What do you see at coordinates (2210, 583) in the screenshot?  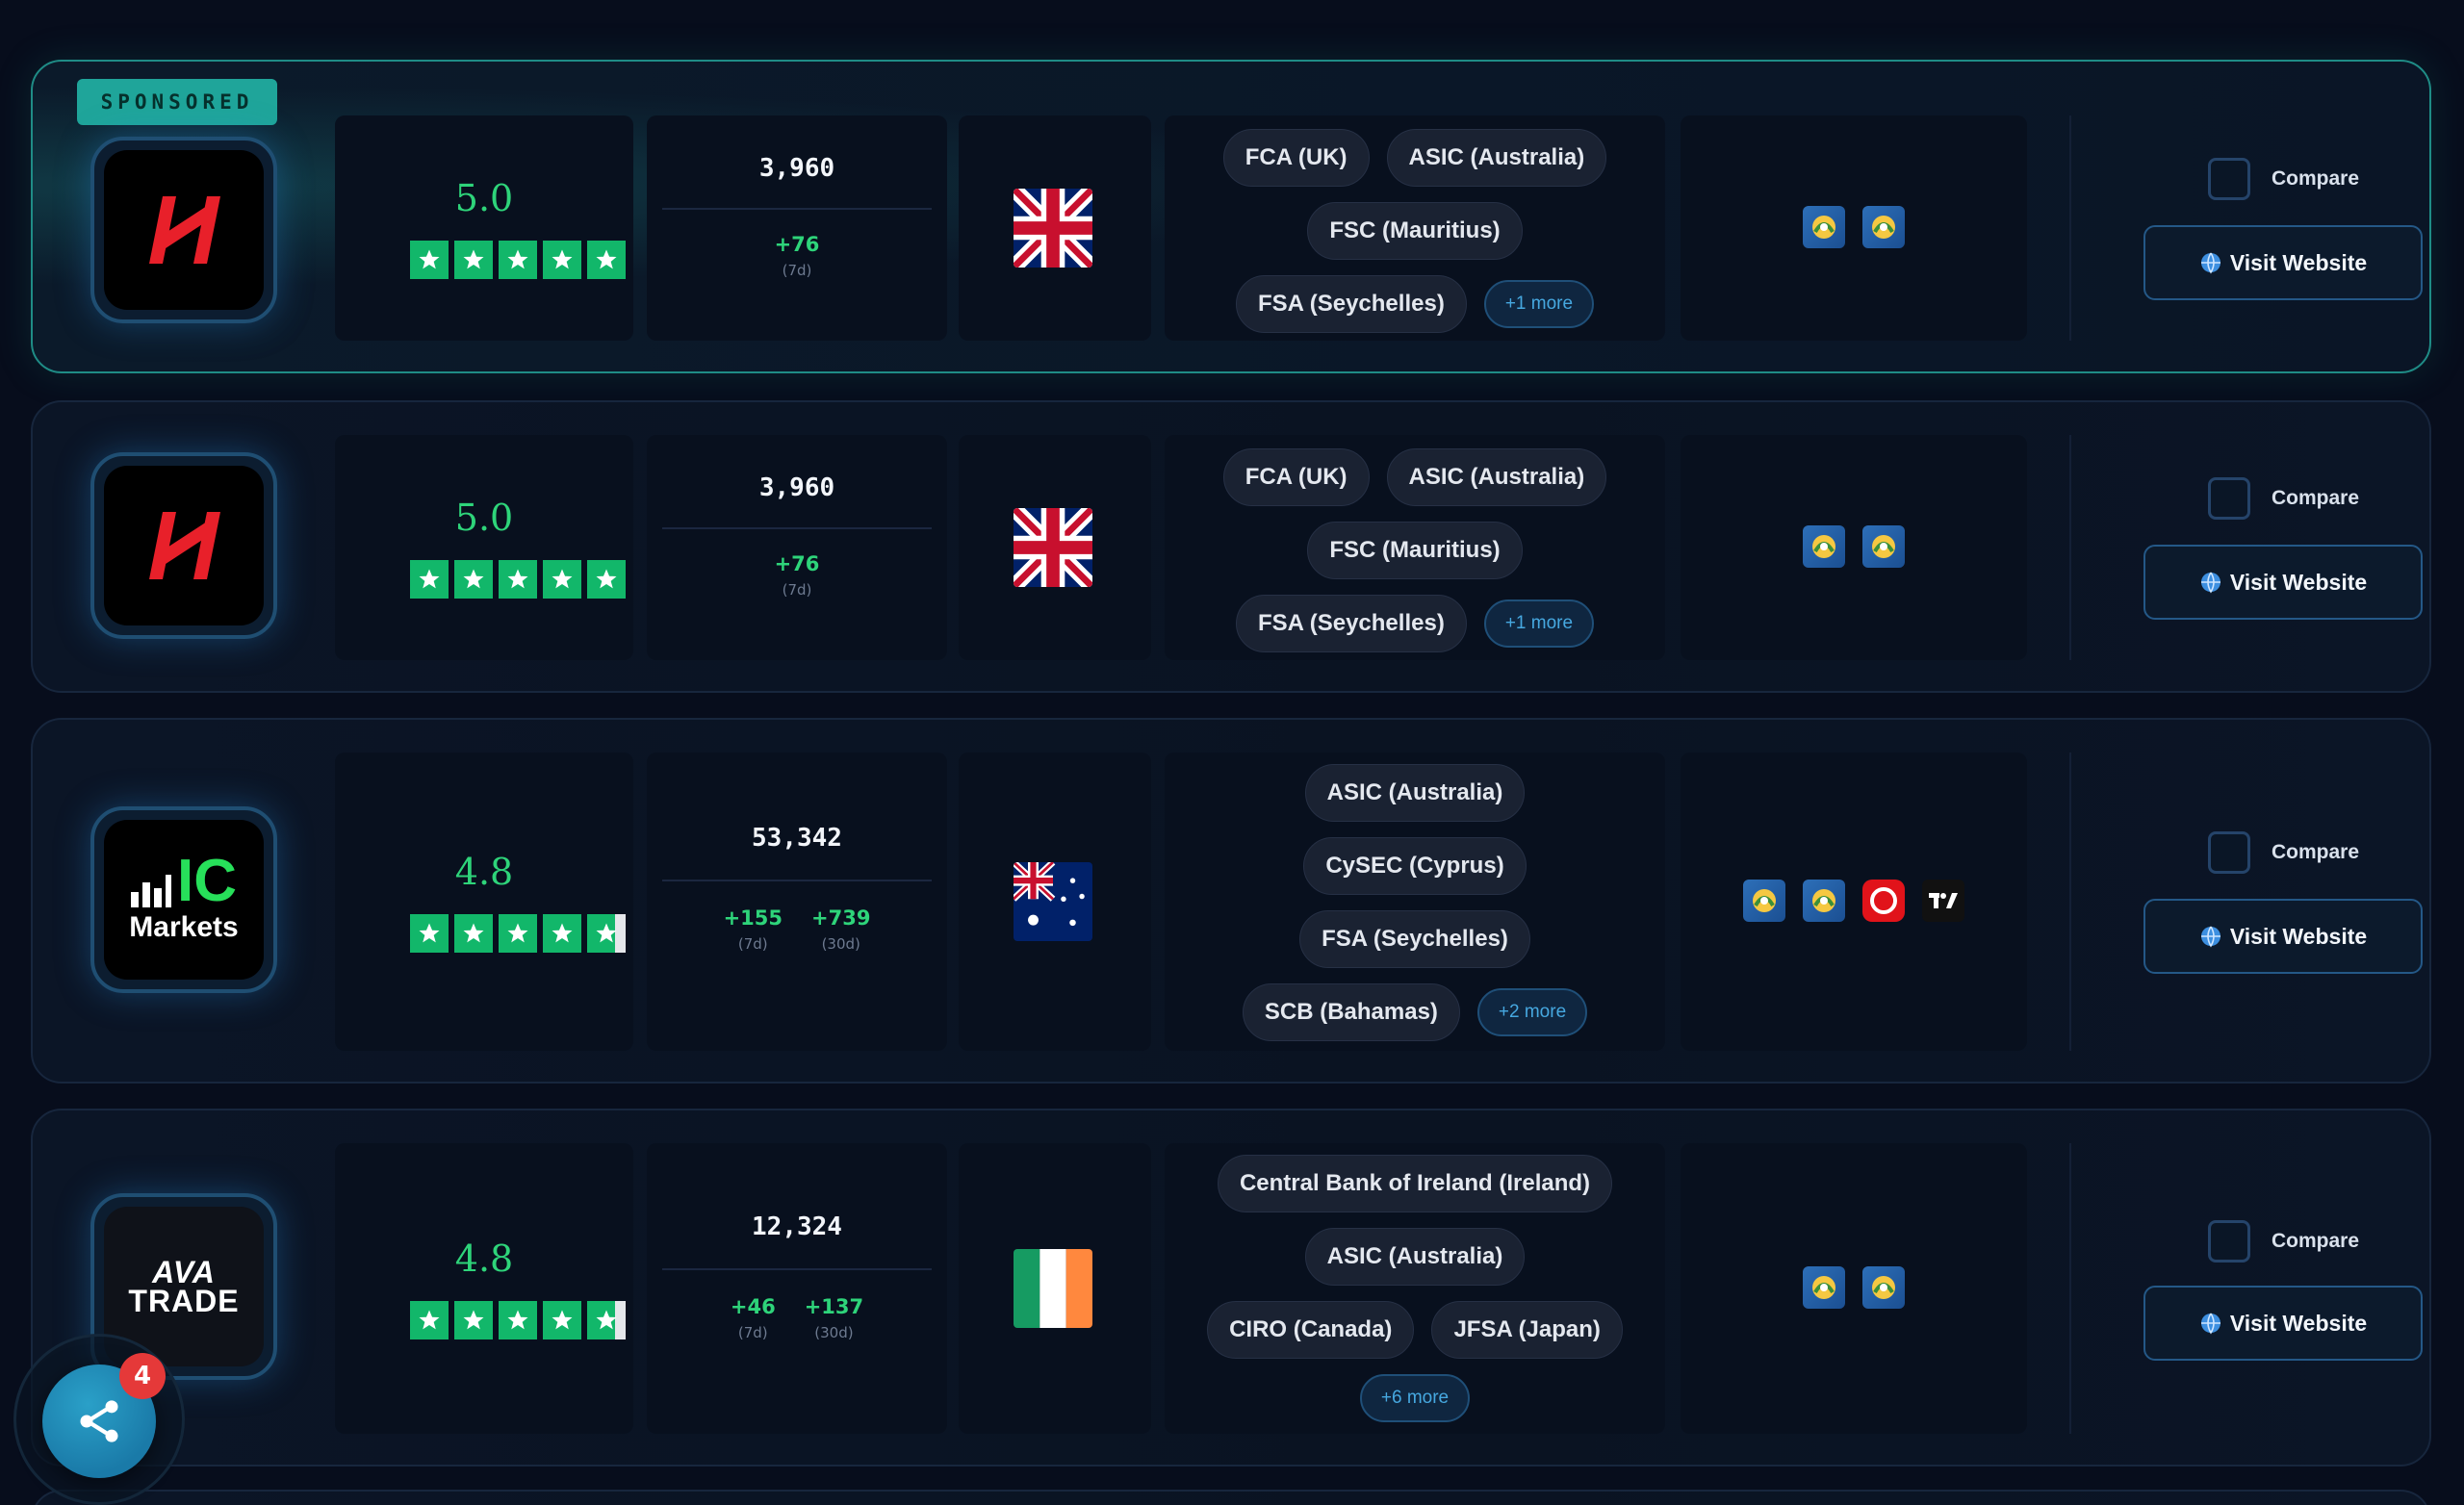 I see `globe-icon` at bounding box center [2210, 583].